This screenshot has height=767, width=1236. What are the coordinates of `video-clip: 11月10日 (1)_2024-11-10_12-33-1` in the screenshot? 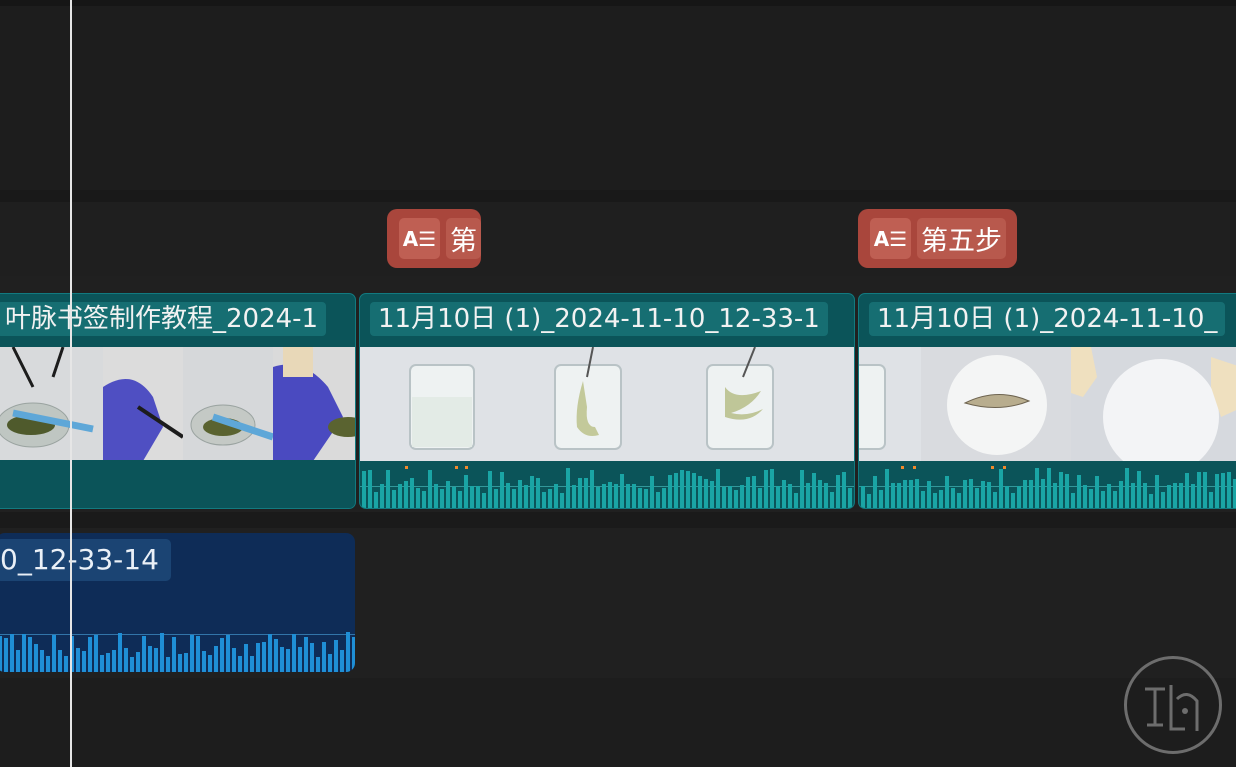 It's located at (607, 401).